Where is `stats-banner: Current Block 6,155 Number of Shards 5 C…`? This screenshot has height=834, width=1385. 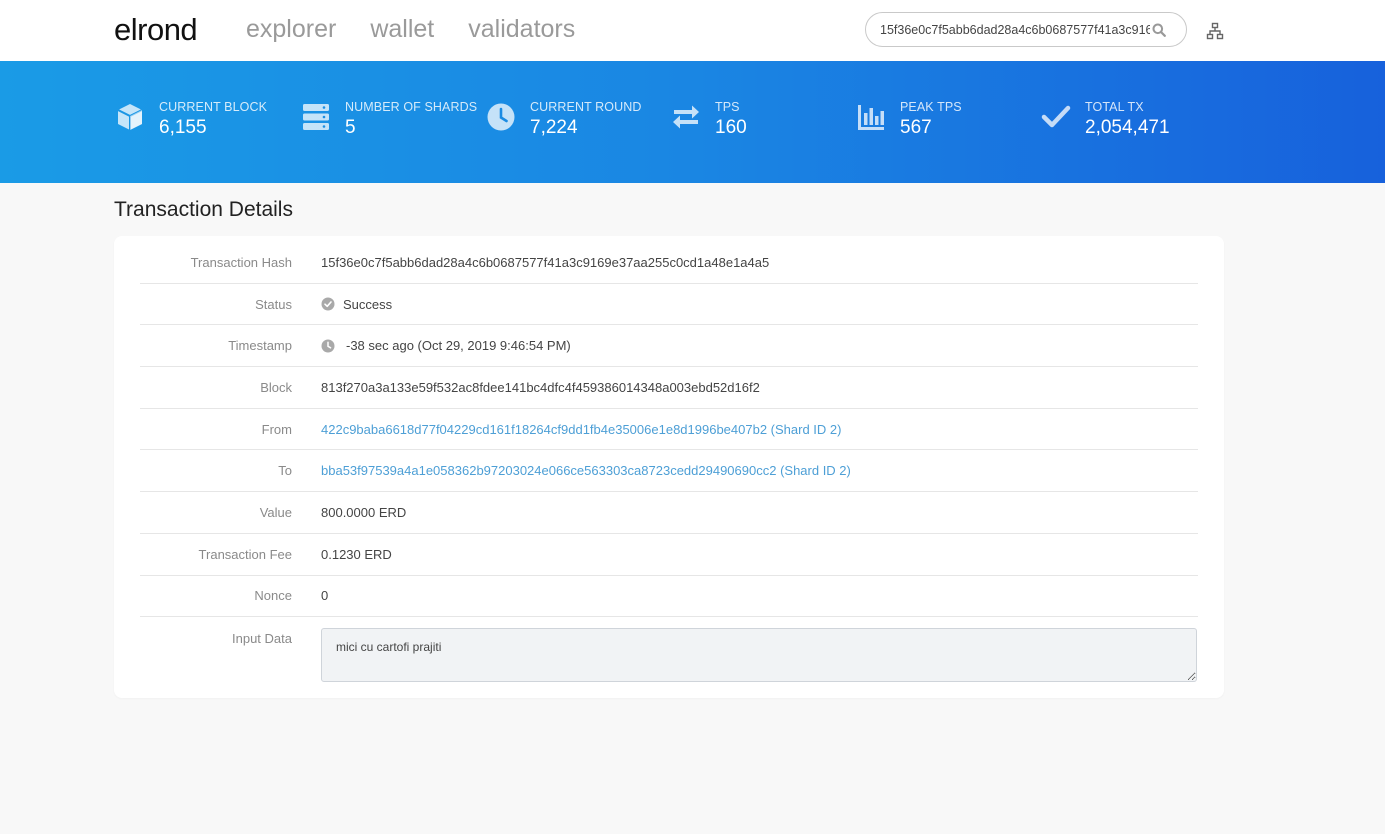 stats-banner: Current Block 6,155 Number of Shards 5 C… is located at coordinates (692, 122).